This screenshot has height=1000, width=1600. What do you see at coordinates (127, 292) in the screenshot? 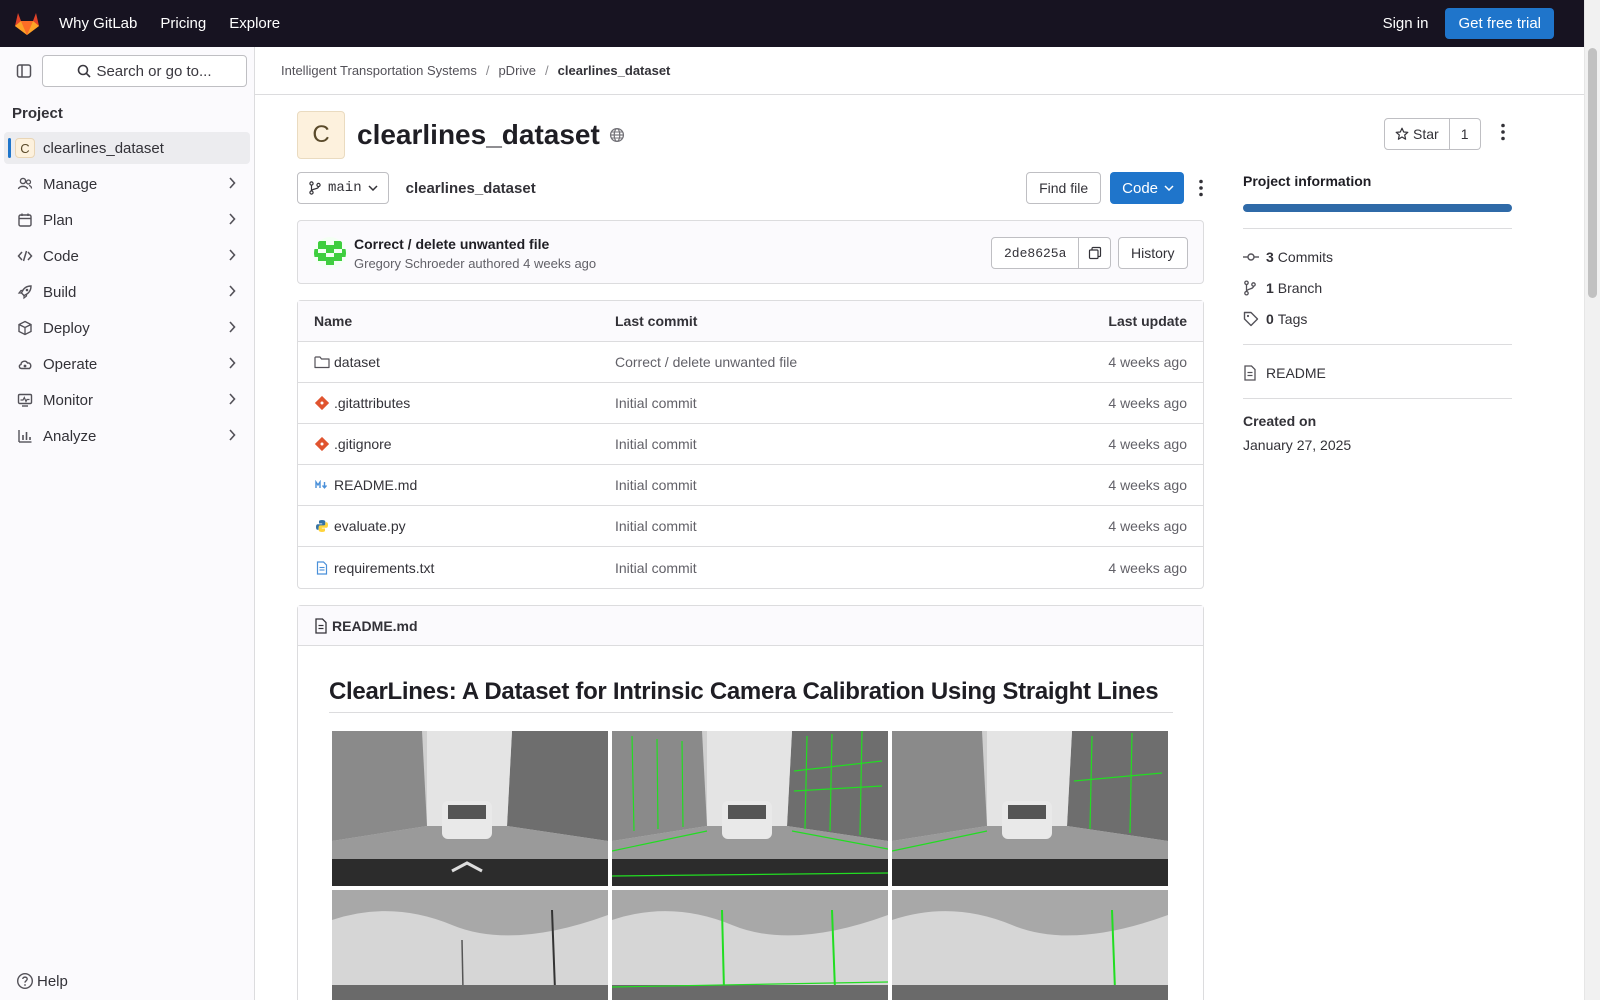
I see `sidebar-item-build: Build` at bounding box center [127, 292].